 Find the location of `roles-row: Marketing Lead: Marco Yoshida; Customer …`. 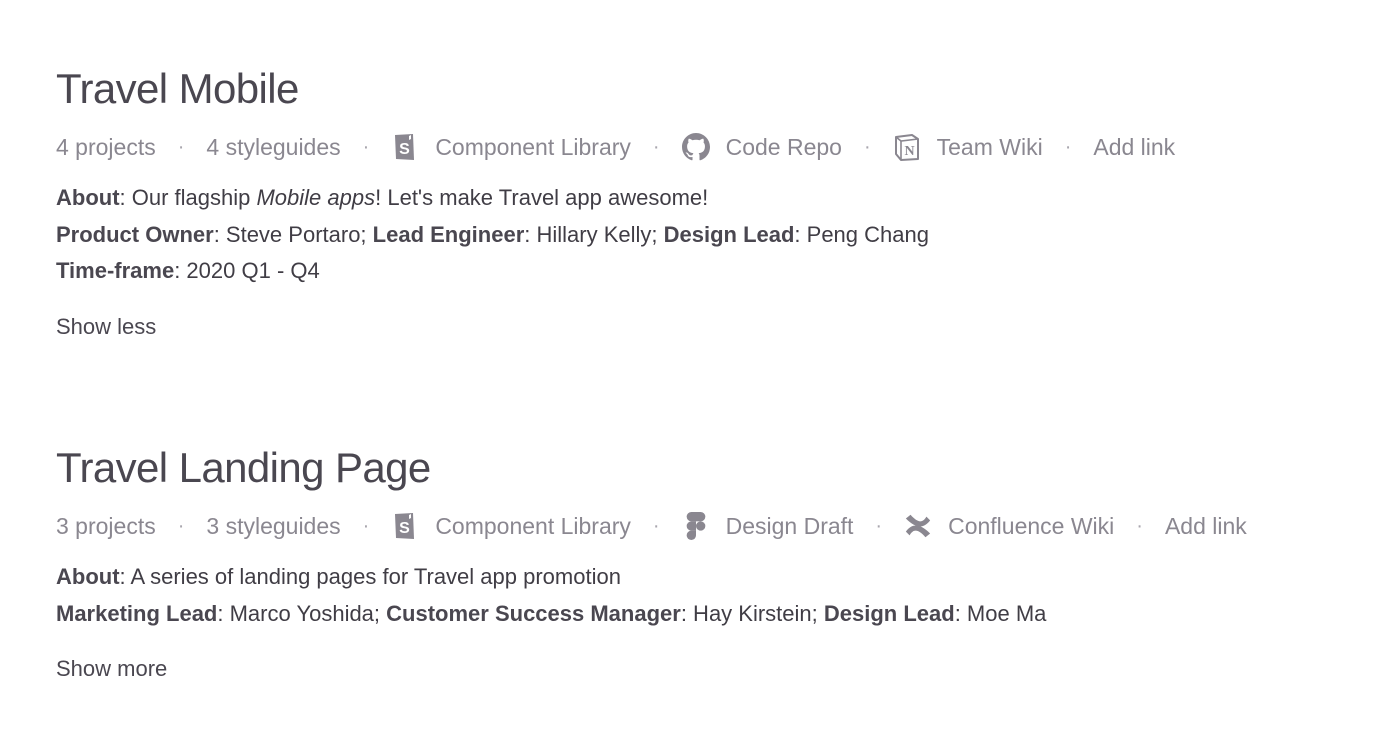

roles-row: Marketing Lead: Marco Yoshida; Customer … is located at coordinates (651, 614).